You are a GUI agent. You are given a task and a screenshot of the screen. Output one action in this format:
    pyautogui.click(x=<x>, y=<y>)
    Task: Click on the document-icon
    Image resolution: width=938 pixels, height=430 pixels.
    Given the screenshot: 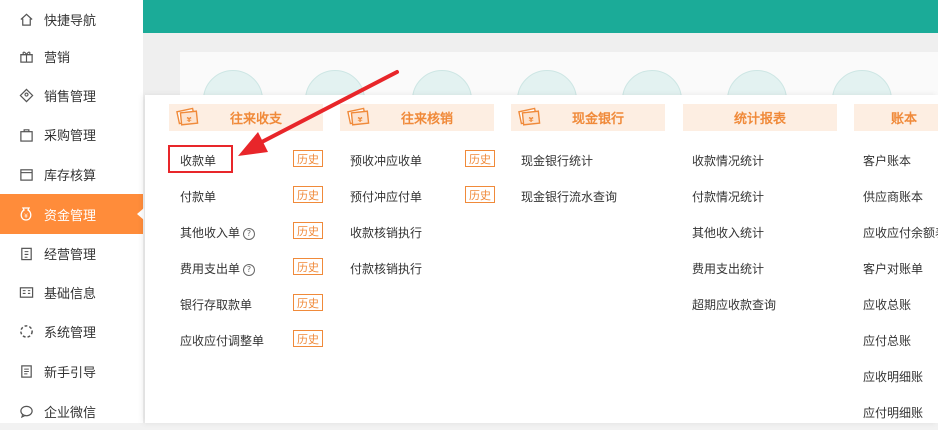 What is the action you would take?
    pyautogui.click(x=26, y=371)
    